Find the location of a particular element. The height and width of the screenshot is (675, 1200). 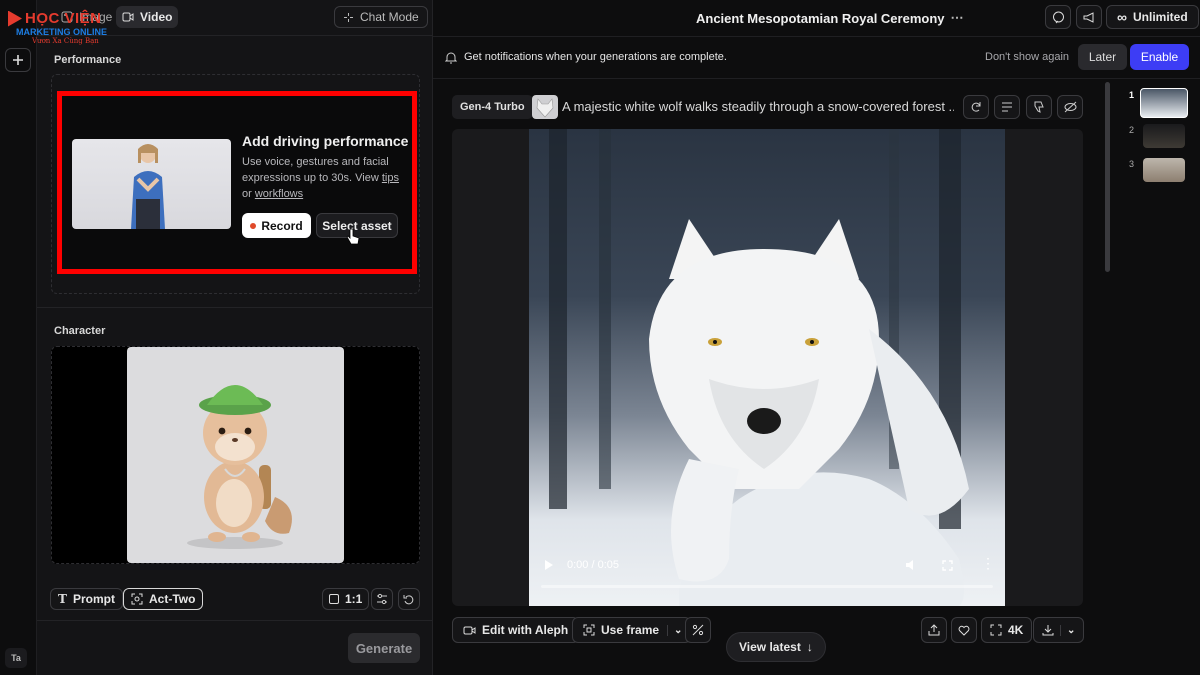

act-two-label: Act-Two is located at coordinates (172, 599).